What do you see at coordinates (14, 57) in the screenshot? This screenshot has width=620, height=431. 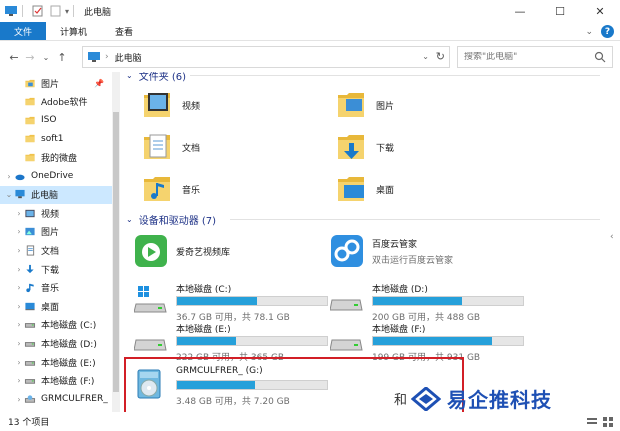 I see `back-arrow-icon: ←` at bounding box center [14, 57].